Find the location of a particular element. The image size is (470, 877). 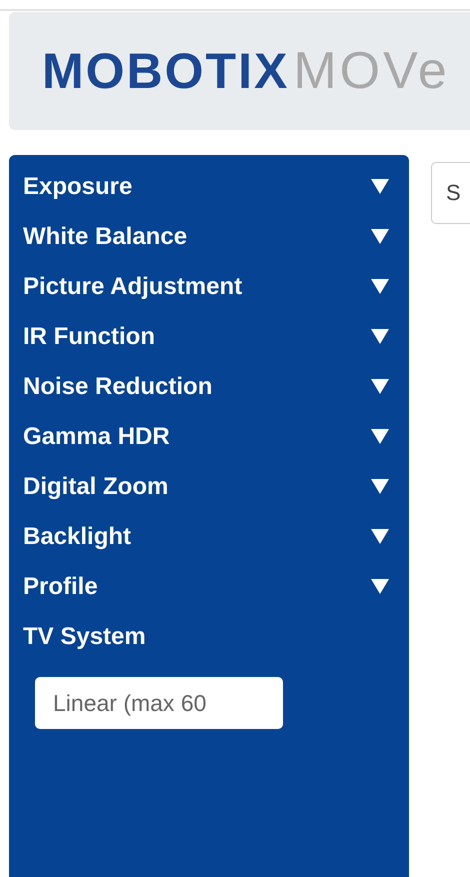

menu-item: Profile is located at coordinates (60, 587).